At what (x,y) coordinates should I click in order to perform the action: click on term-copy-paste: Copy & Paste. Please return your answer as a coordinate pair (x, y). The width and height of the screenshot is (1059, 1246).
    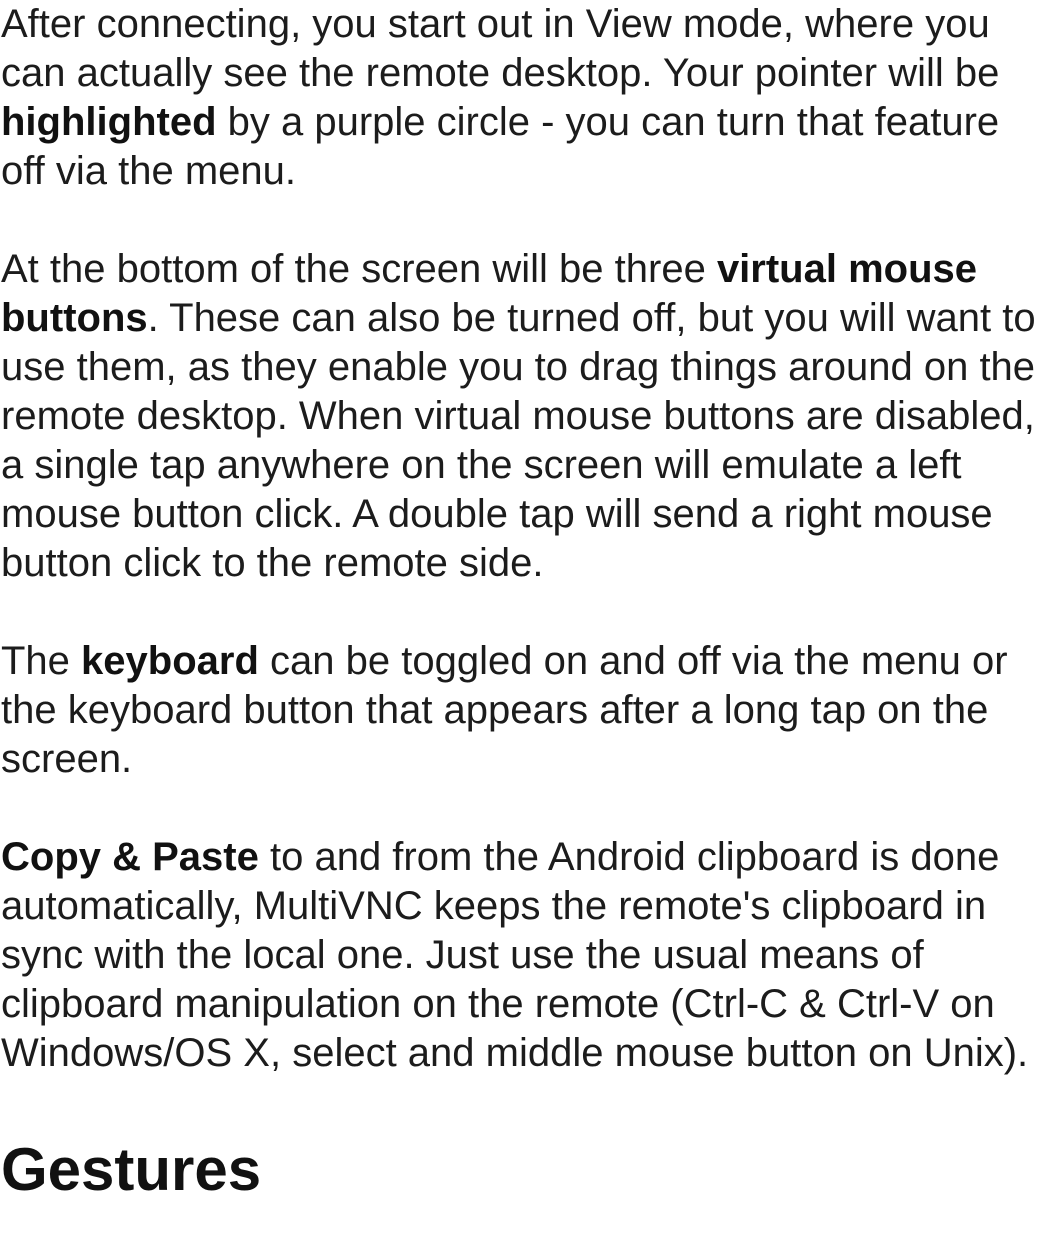
    Looking at the image, I should click on (130, 857).